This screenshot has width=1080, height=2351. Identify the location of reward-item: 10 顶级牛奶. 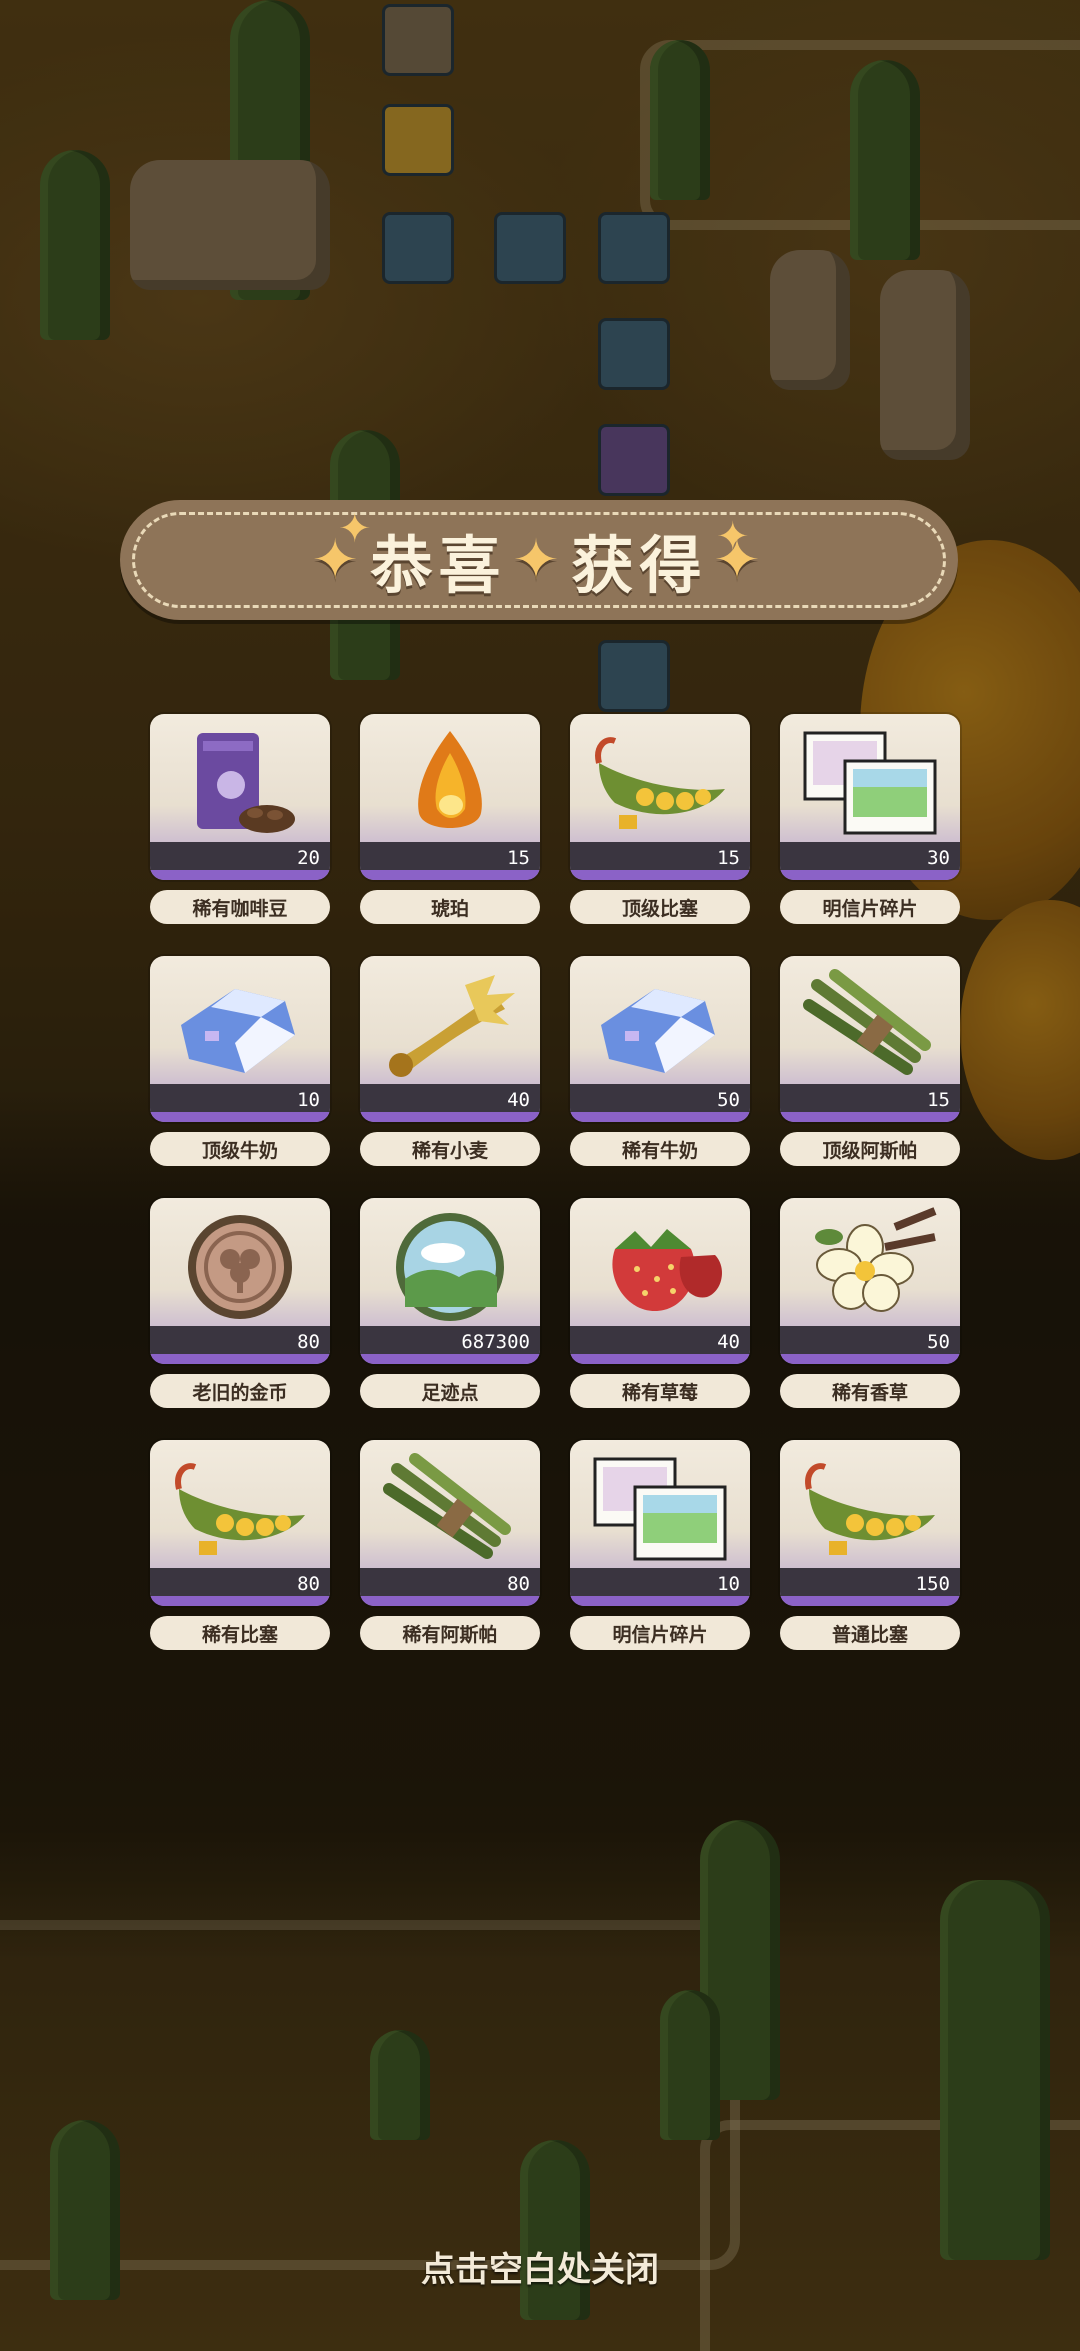
(240, 1063).